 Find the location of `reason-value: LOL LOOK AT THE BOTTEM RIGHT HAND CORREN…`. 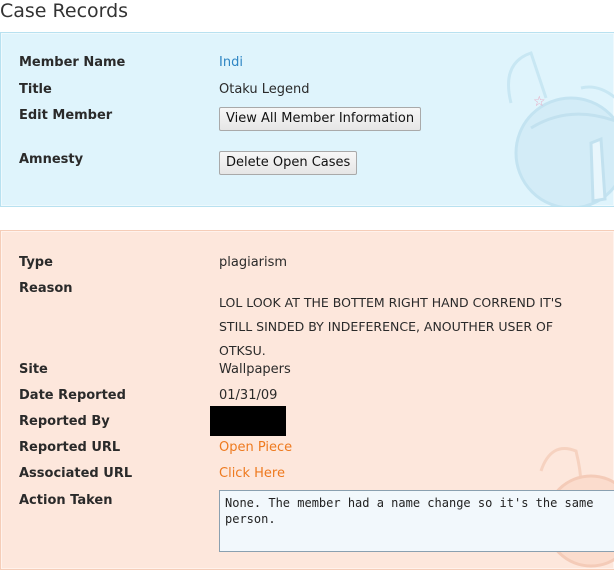

reason-value: LOL LOOK AT THE BOTTEM RIGHT HAND CORREN… is located at coordinates (391, 326).